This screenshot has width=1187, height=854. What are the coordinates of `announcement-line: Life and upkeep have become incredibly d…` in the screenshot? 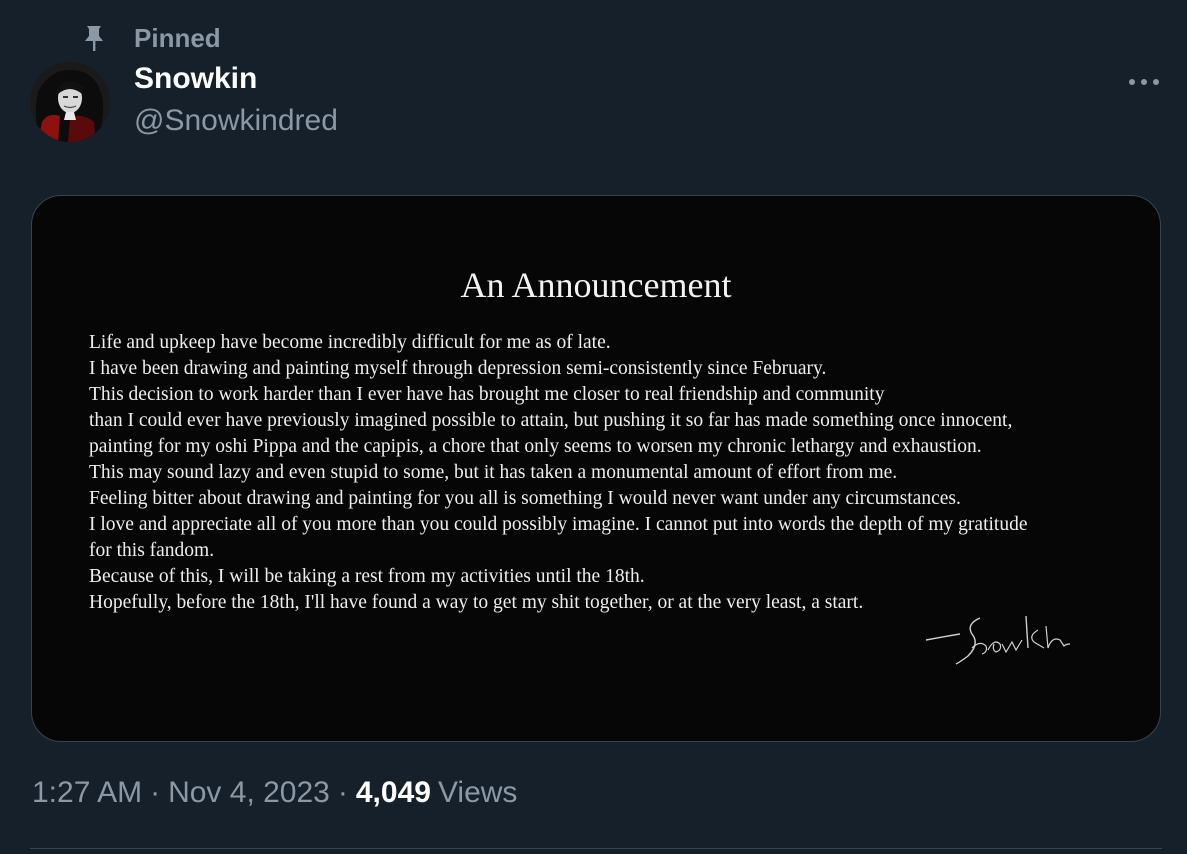 It's located at (350, 342).